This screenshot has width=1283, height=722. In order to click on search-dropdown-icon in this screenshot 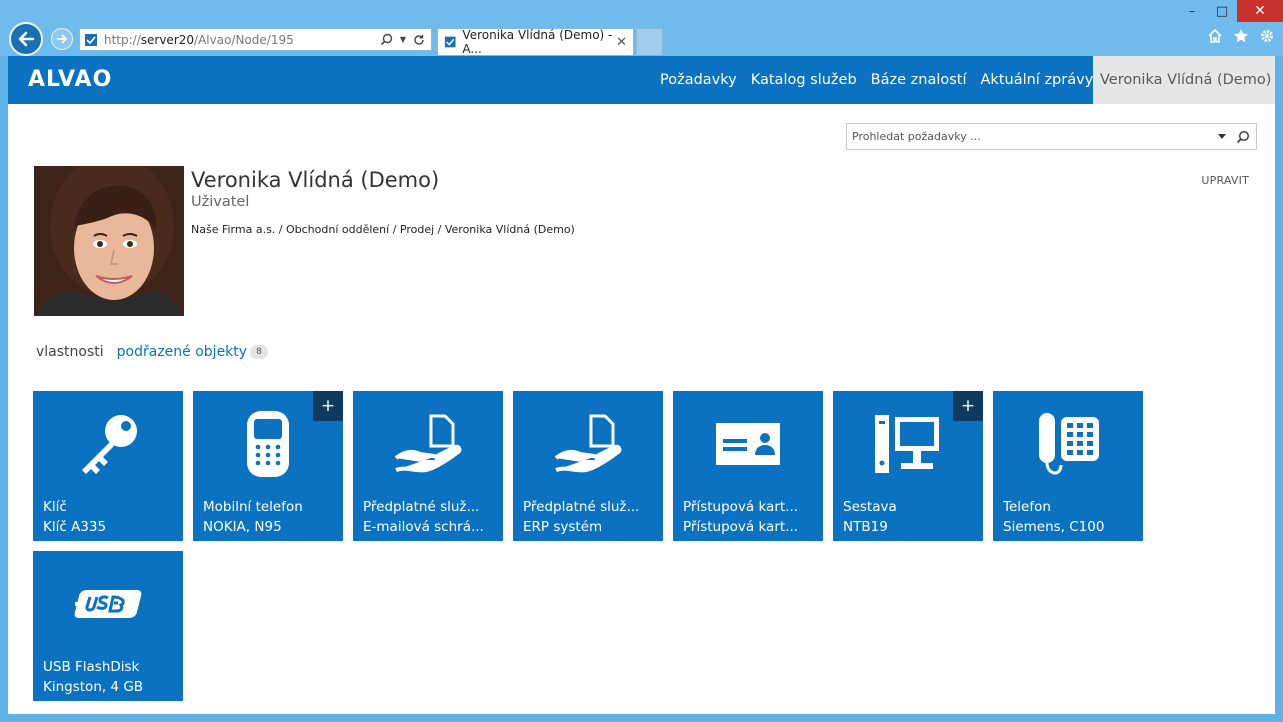, I will do `click(1222, 136)`.